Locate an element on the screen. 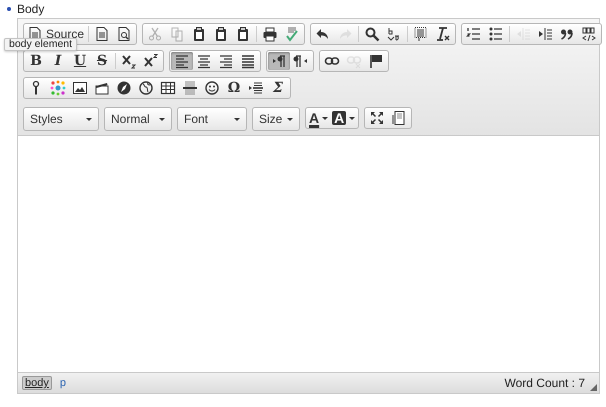  tooltip: body element is located at coordinates (41, 44).